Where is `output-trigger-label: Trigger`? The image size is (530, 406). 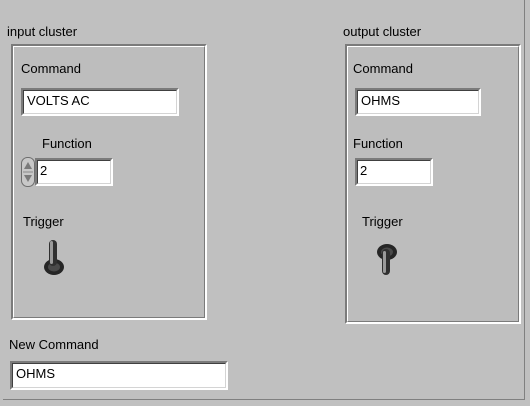
output-trigger-label: Trigger is located at coordinates (382, 221).